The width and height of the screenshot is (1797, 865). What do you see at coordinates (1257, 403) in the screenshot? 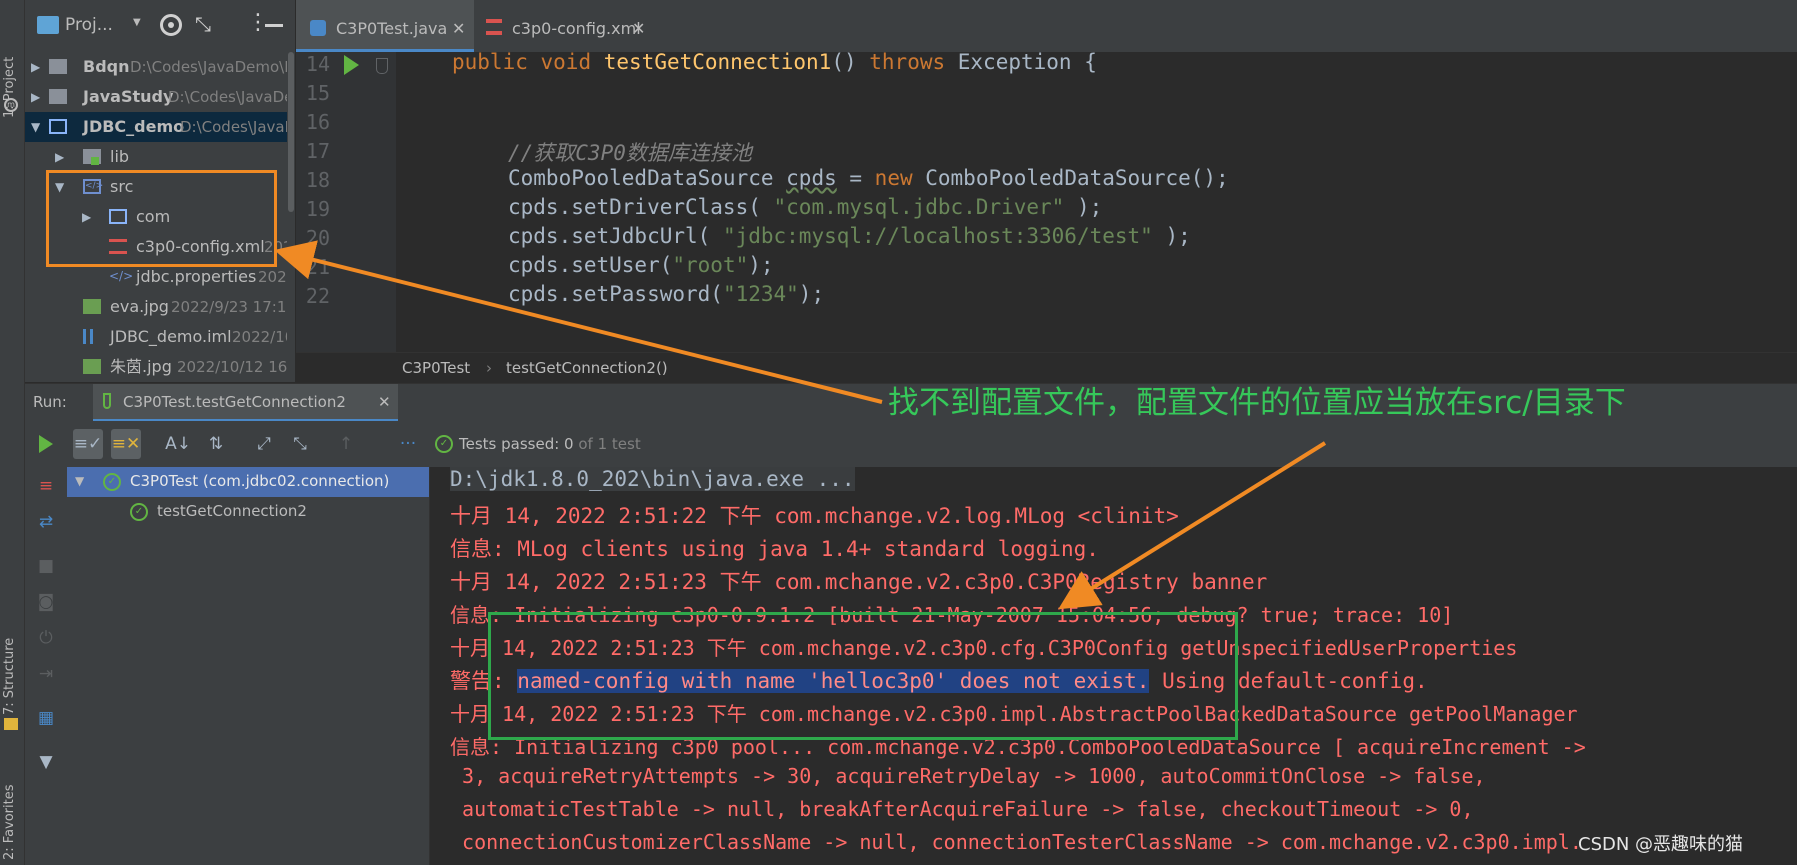
I see `annotation-text: 找不到配置文件，配置文件的位置应当放在src/目录下` at bounding box center [1257, 403].